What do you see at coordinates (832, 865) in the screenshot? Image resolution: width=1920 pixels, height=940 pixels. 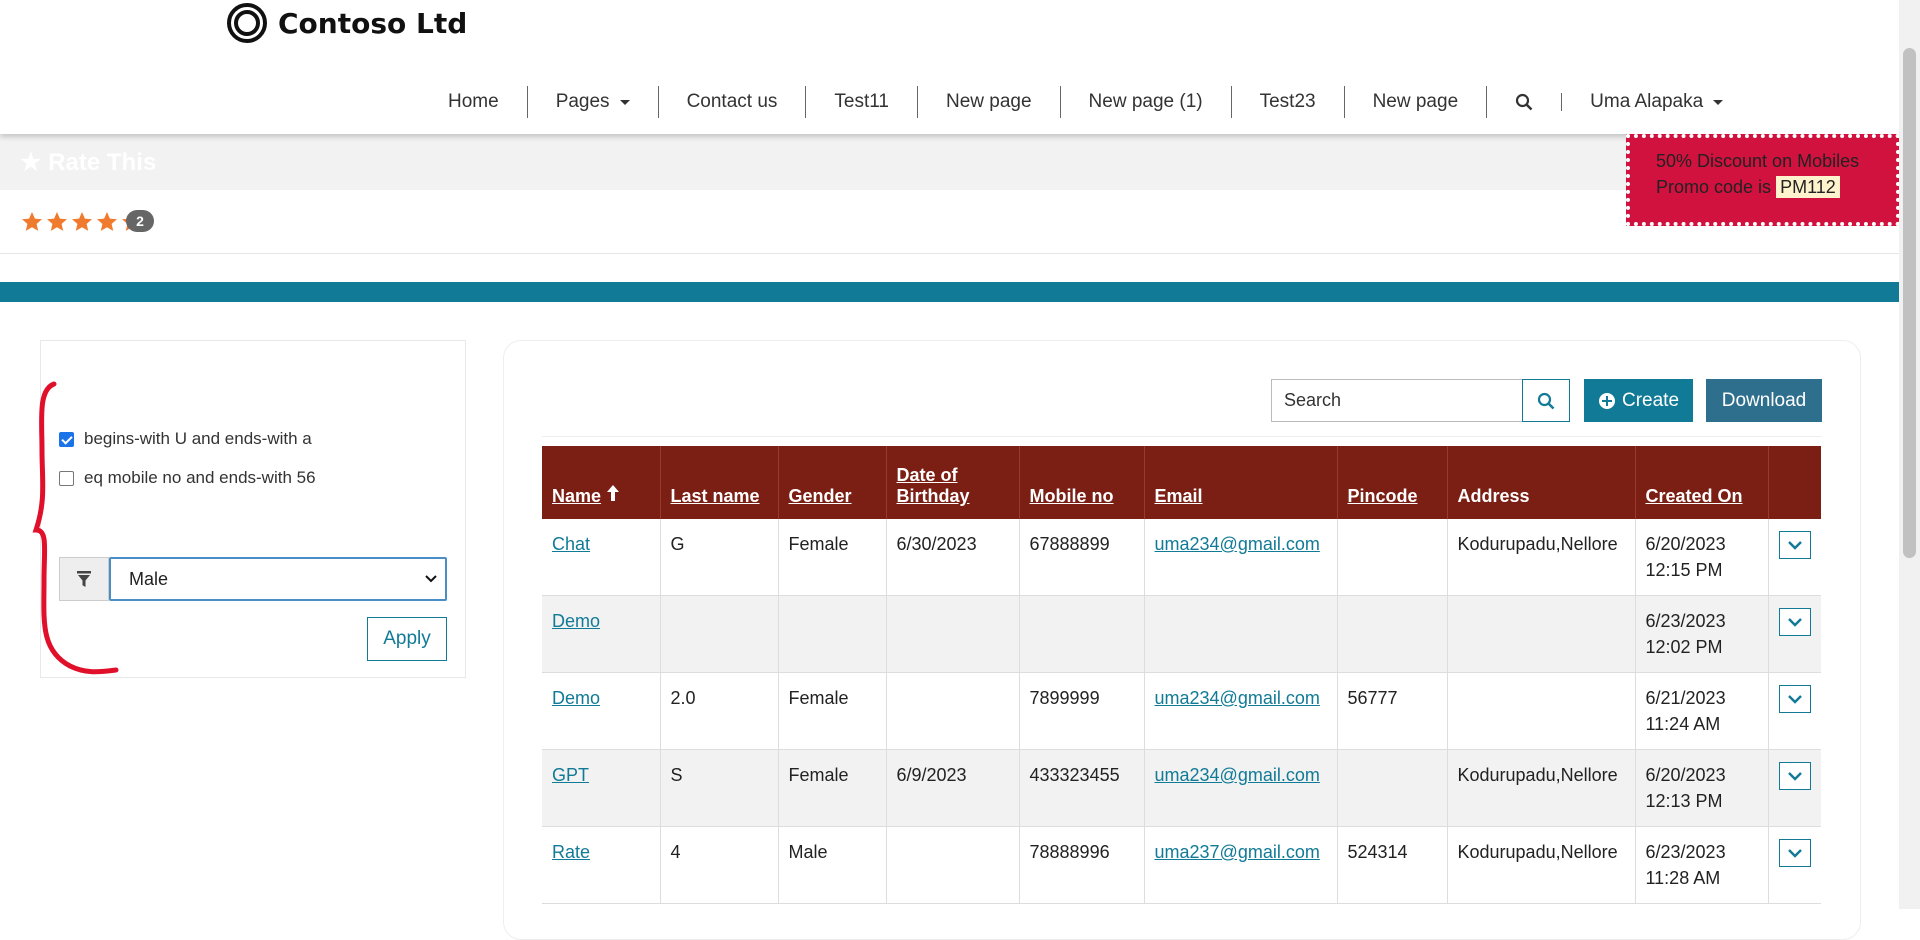 I see `cell-gender: Male` at bounding box center [832, 865].